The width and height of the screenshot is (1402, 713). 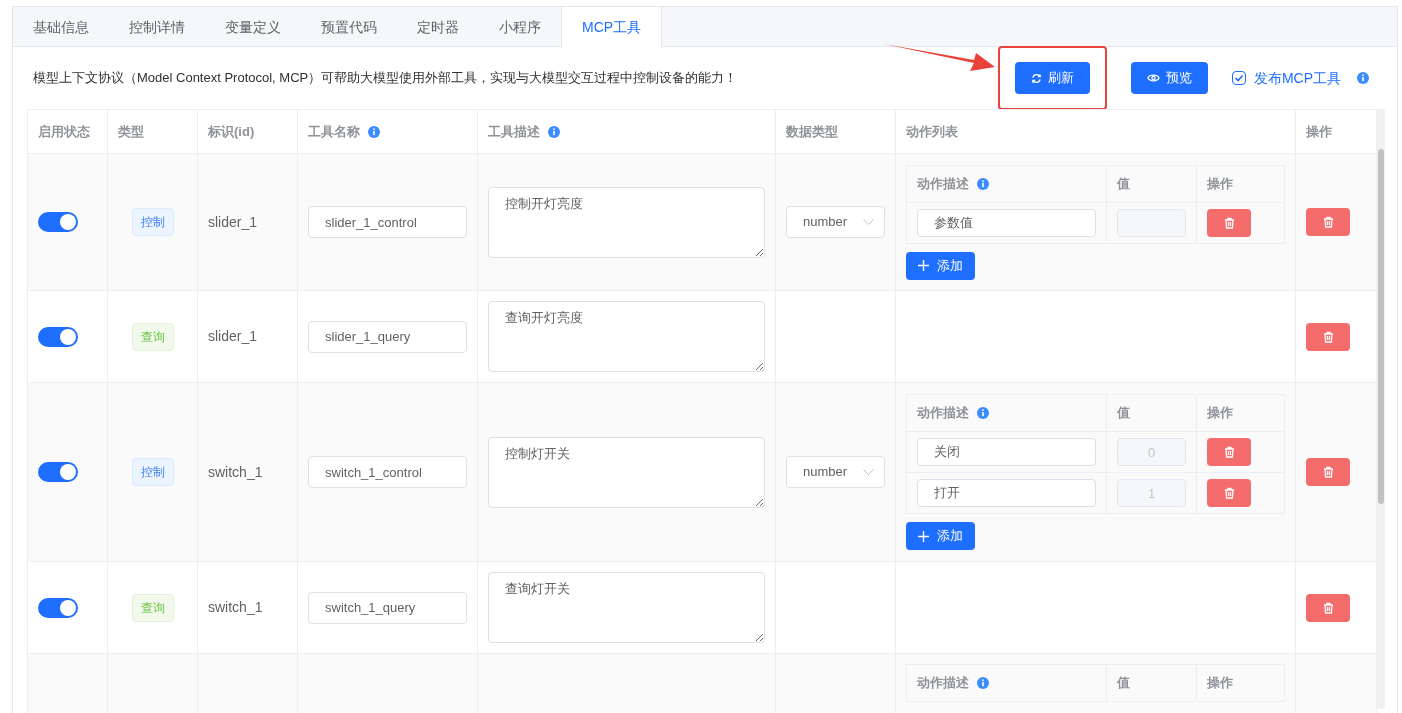 I want to click on tab: 基础信息, so click(x=61, y=27).